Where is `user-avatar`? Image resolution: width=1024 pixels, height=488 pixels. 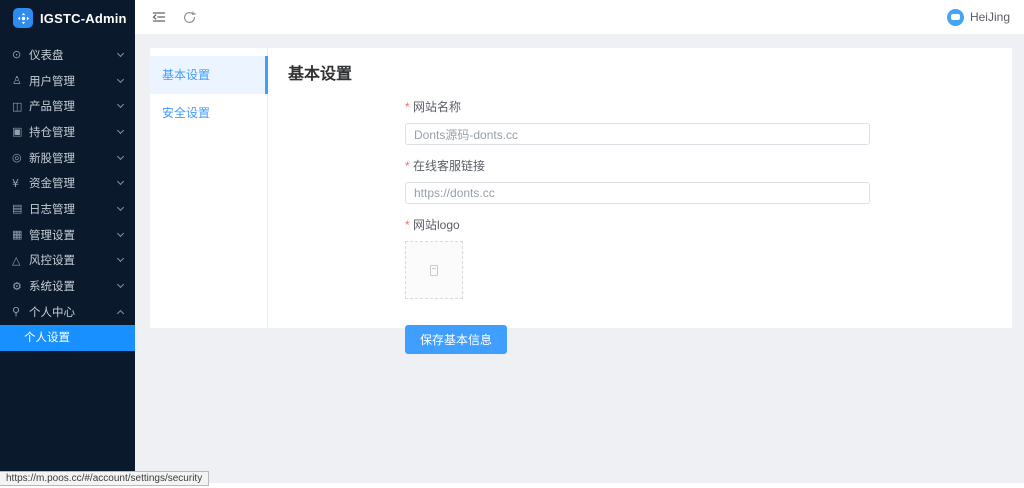 user-avatar is located at coordinates (955, 17).